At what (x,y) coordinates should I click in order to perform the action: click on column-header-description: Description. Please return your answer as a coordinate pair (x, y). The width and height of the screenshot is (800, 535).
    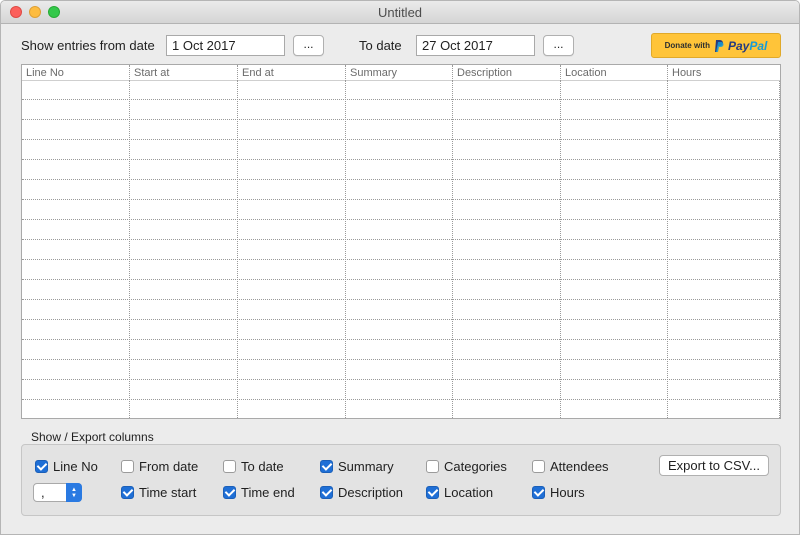
    Looking at the image, I should click on (506, 73).